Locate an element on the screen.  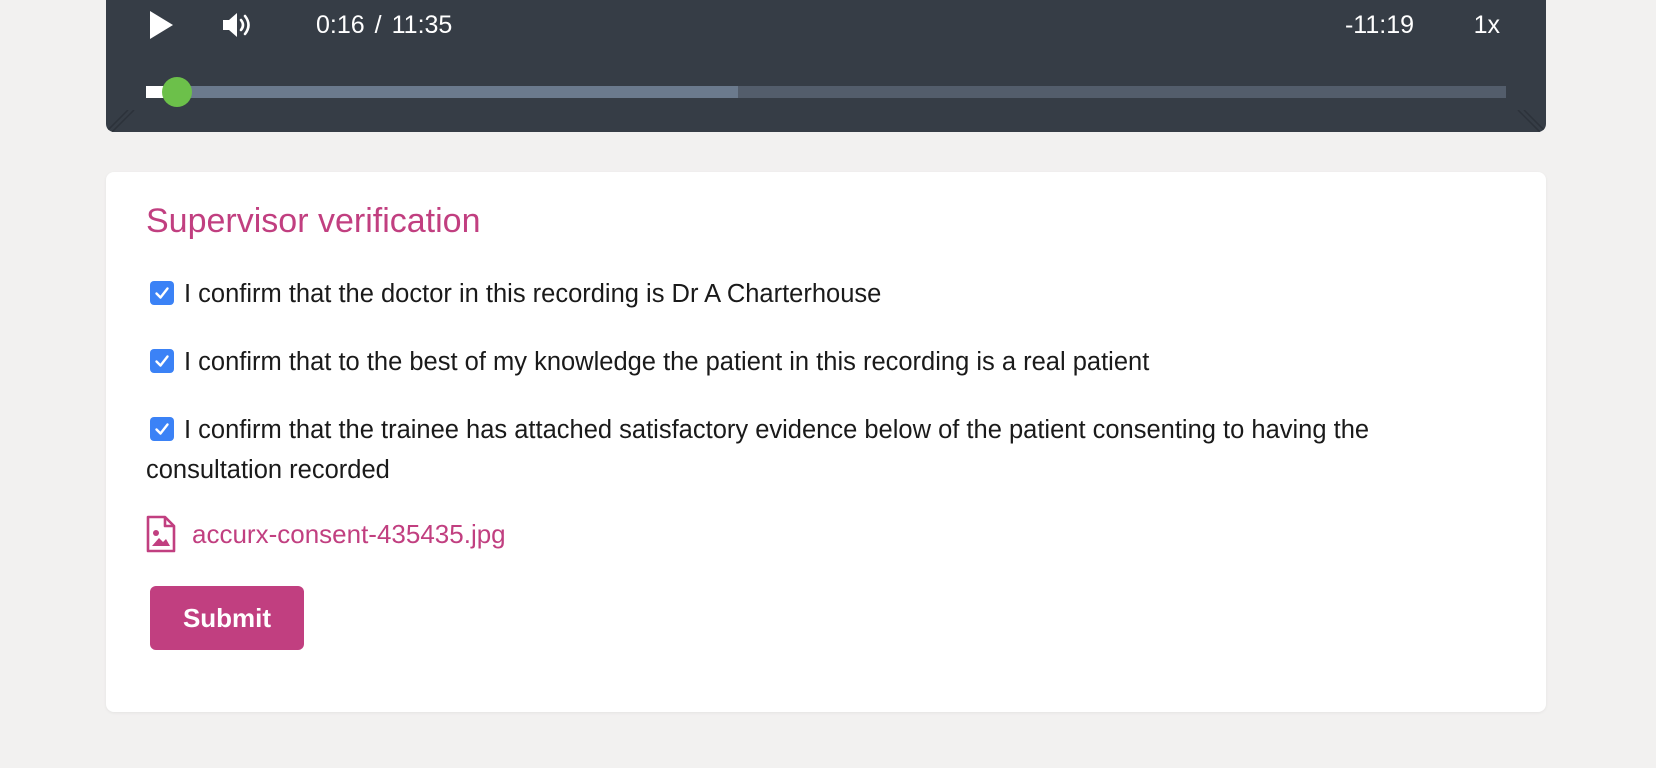
attachment-link: accurx-consent-435435.jpg is located at coordinates (326, 534).